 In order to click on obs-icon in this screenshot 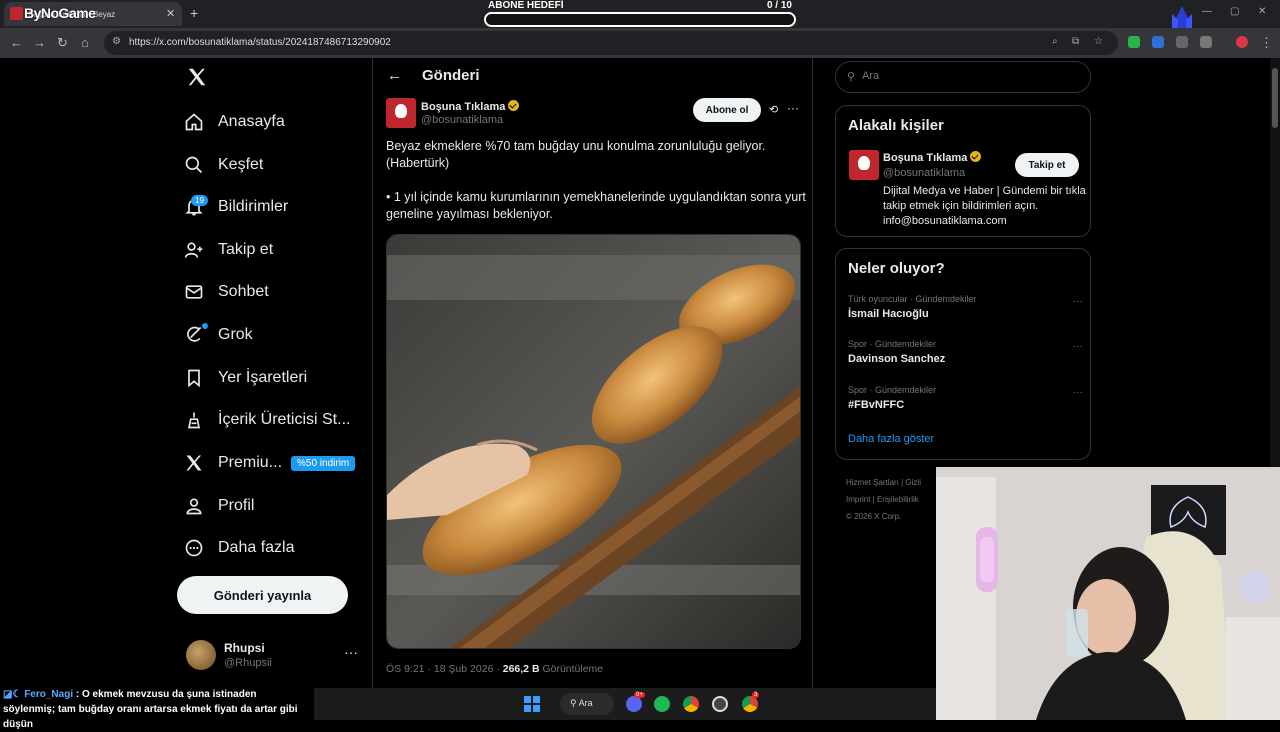, I will do `click(720, 704)`.